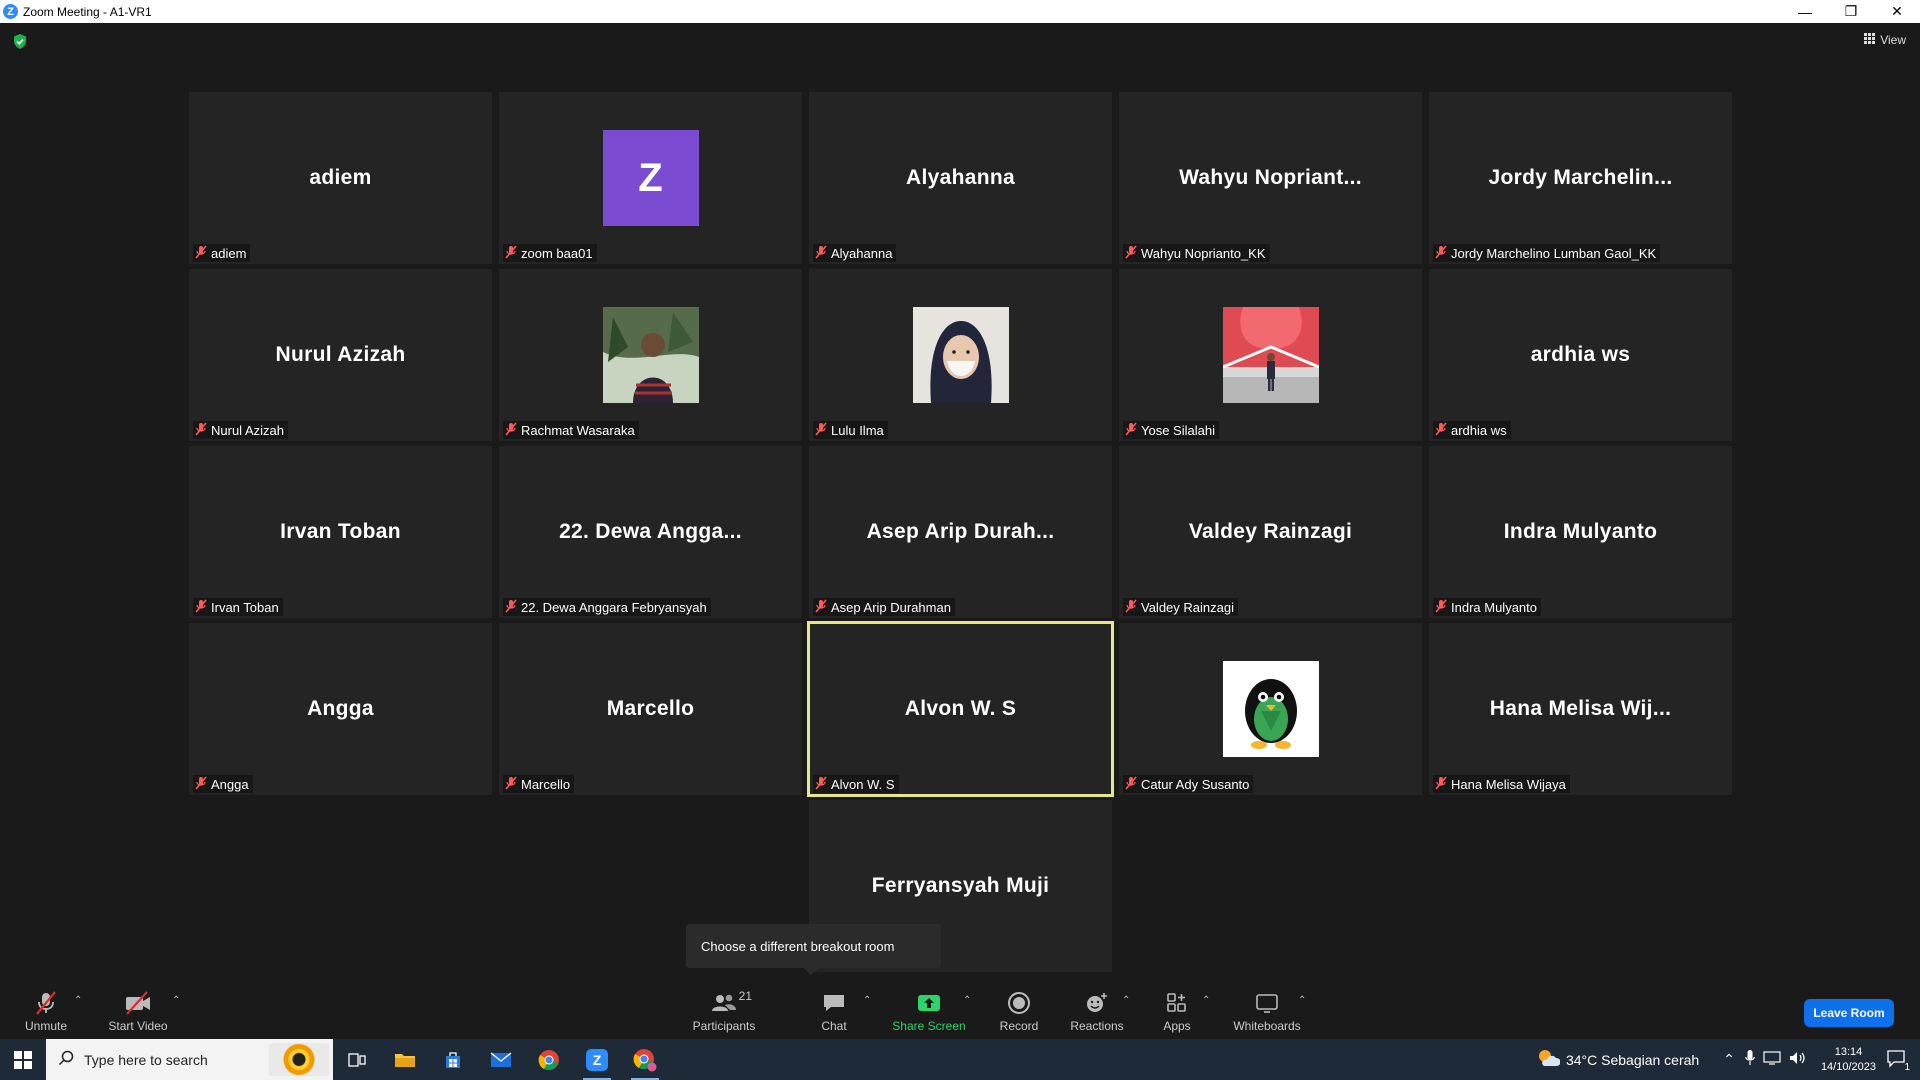  I want to click on participant-tile: Hana Melisa Wij... Hana Melisa Wijaya, so click(1580, 709).